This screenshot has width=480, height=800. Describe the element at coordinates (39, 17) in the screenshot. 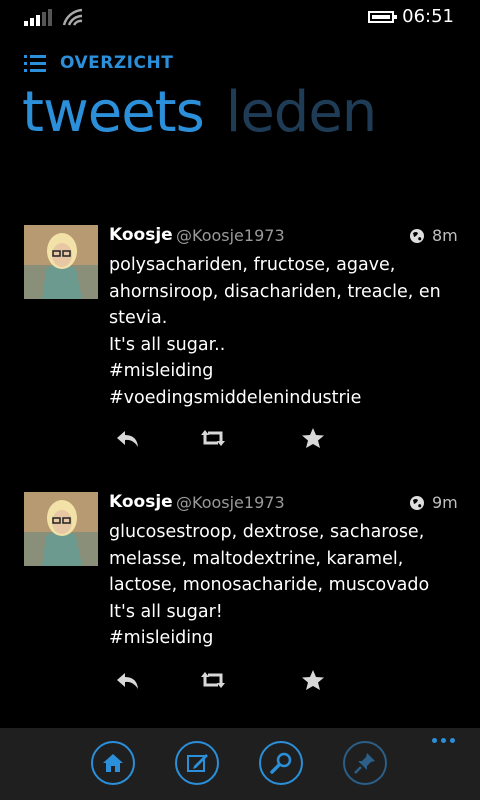

I see `signal-icon` at that location.